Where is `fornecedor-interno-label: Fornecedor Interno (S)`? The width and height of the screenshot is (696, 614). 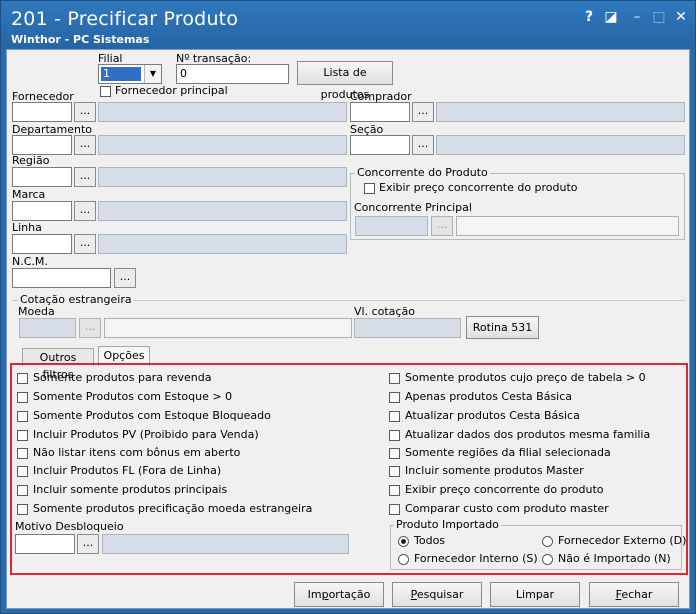 fornecedor-interno-label: Fornecedor Interno (S) is located at coordinates (476, 558).